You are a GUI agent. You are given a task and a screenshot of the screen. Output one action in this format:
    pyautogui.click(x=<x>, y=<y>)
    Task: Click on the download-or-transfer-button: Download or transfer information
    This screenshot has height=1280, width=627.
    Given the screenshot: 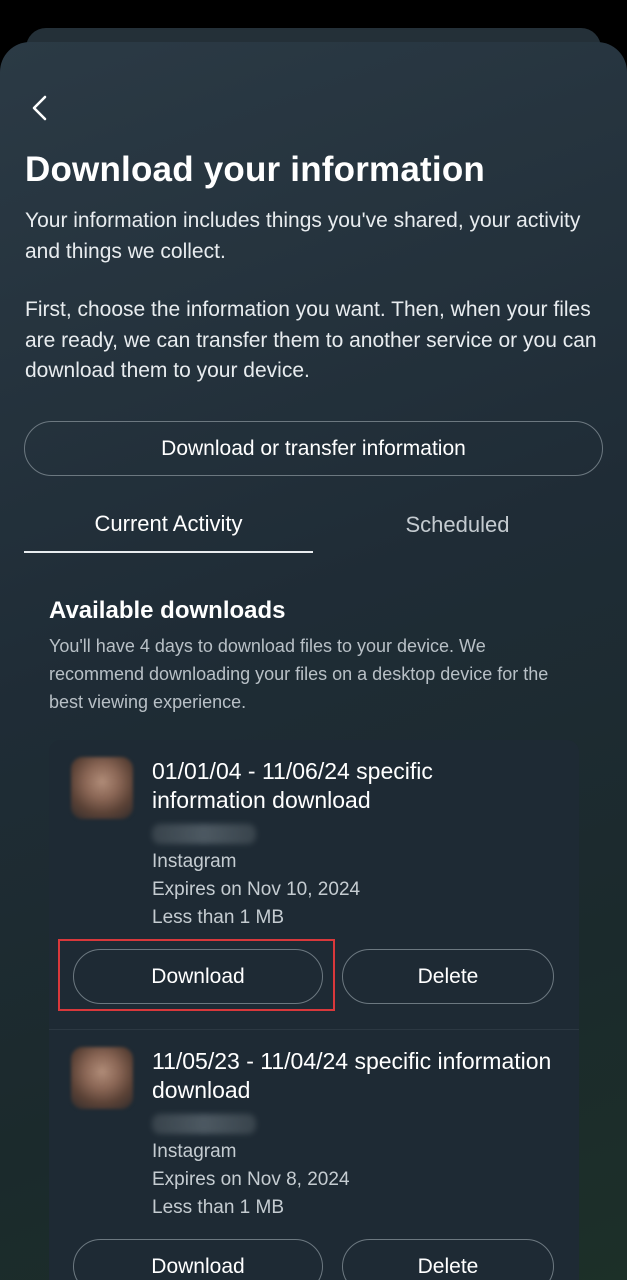 What is the action you would take?
    pyautogui.click(x=313, y=448)
    